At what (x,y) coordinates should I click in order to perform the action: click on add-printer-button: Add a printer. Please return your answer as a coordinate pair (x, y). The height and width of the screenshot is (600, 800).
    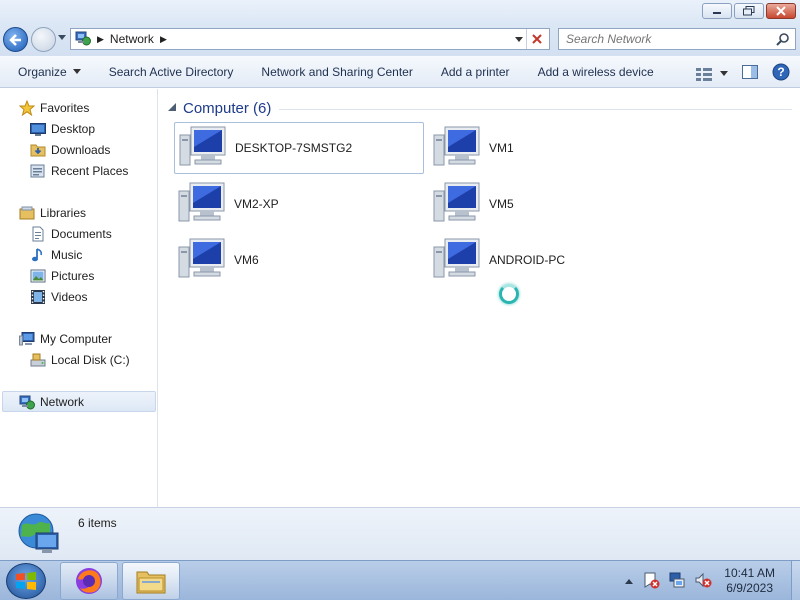
    Looking at the image, I should click on (475, 72).